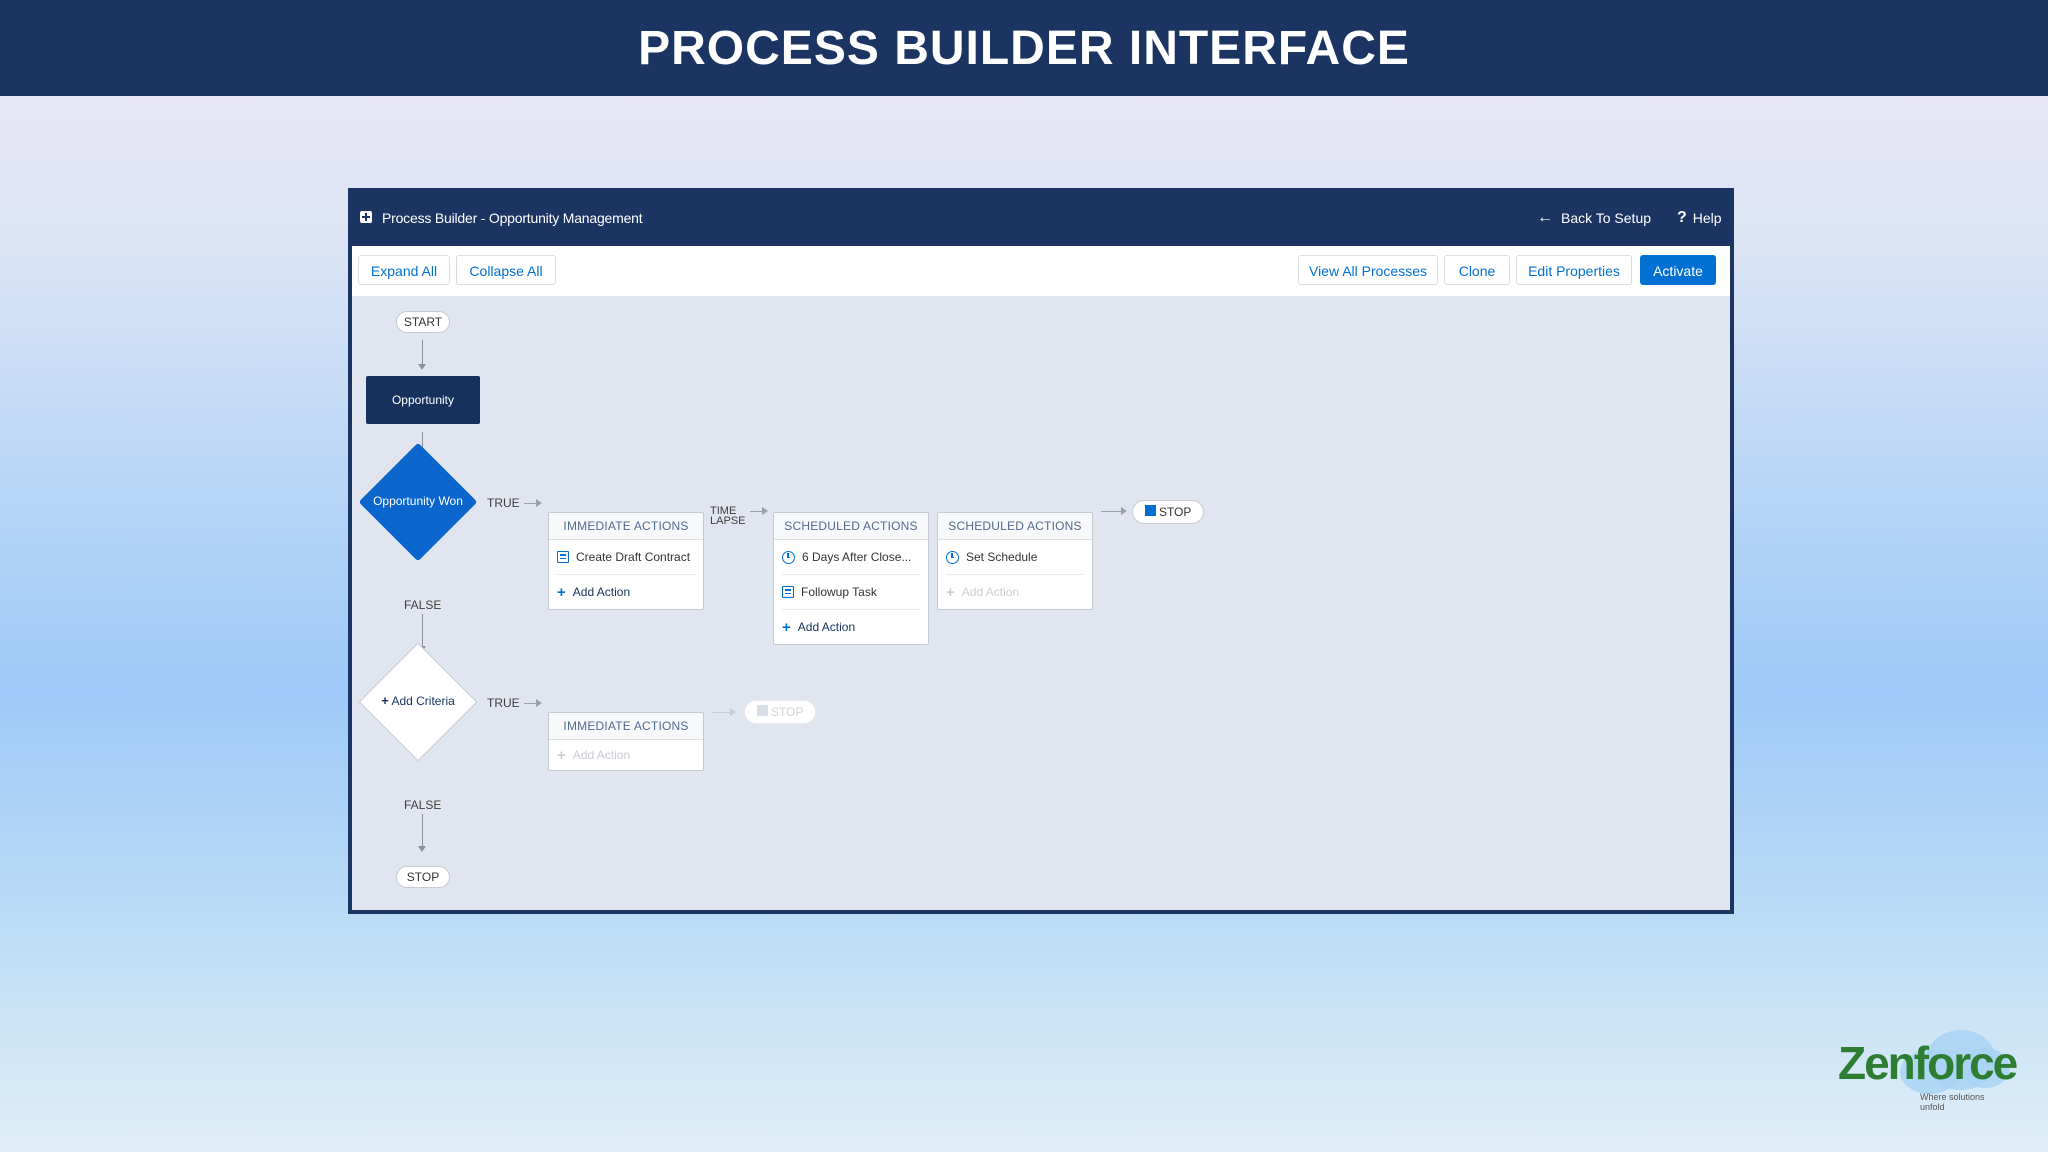 This screenshot has width=2048, height=1152. What do you see at coordinates (1678, 270) in the screenshot?
I see `activate-button: Activate` at bounding box center [1678, 270].